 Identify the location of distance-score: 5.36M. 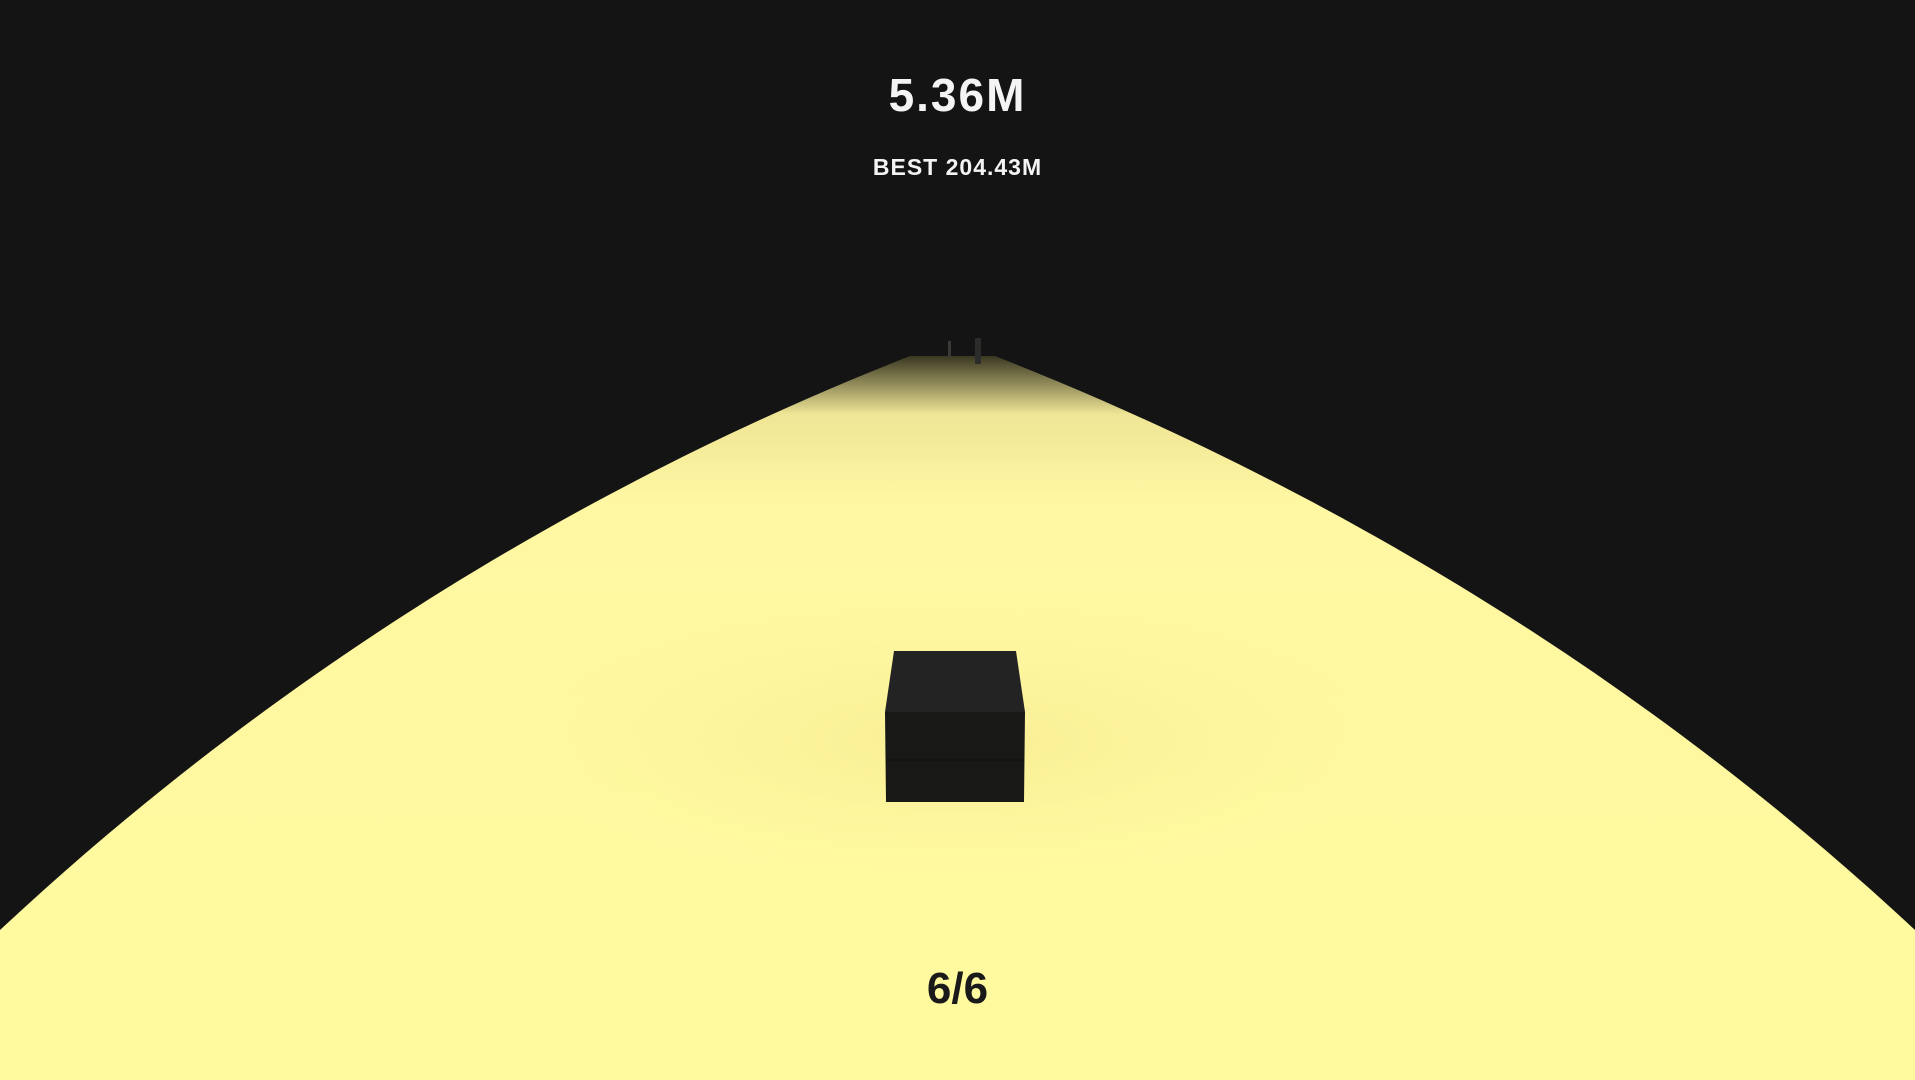
(957, 95).